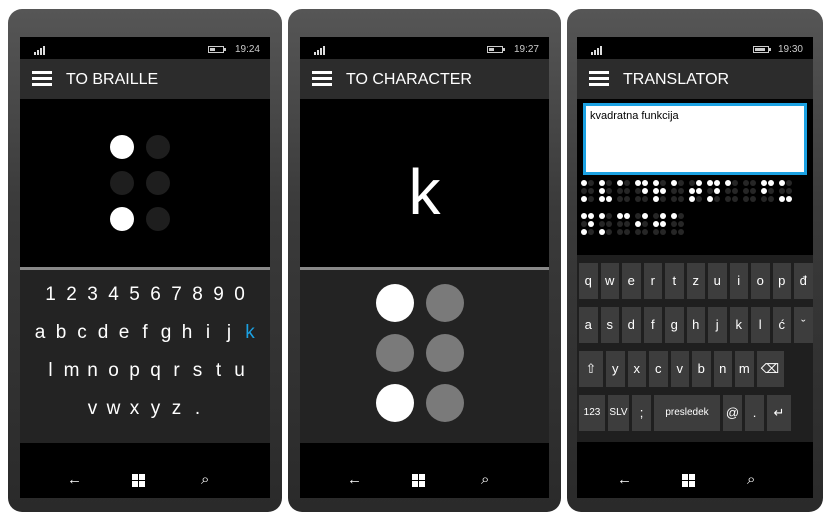  Describe the element at coordinates (738, 325) in the screenshot. I see `key-k: k` at that location.